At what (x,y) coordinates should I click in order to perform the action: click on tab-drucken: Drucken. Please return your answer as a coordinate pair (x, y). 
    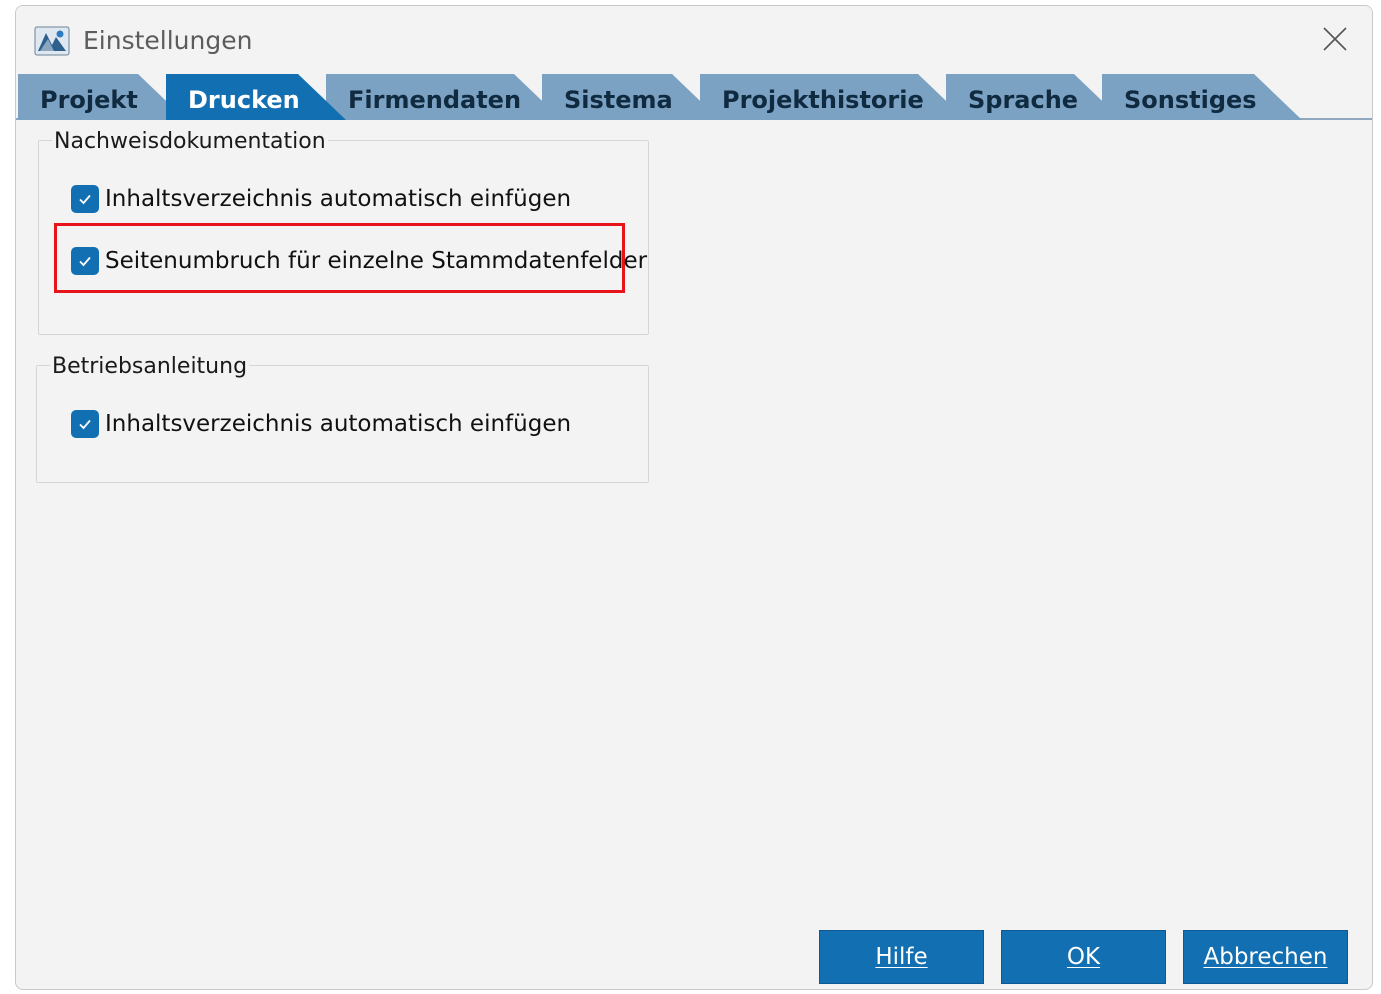
    Looking at the image, I should click on (256, 97).